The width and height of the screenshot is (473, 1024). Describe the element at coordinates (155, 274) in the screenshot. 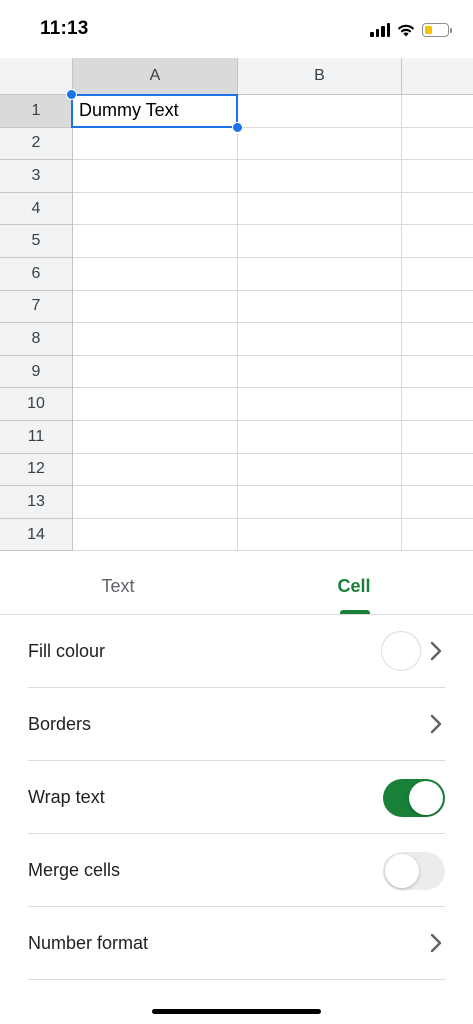

I see `cell-a6` at that location.